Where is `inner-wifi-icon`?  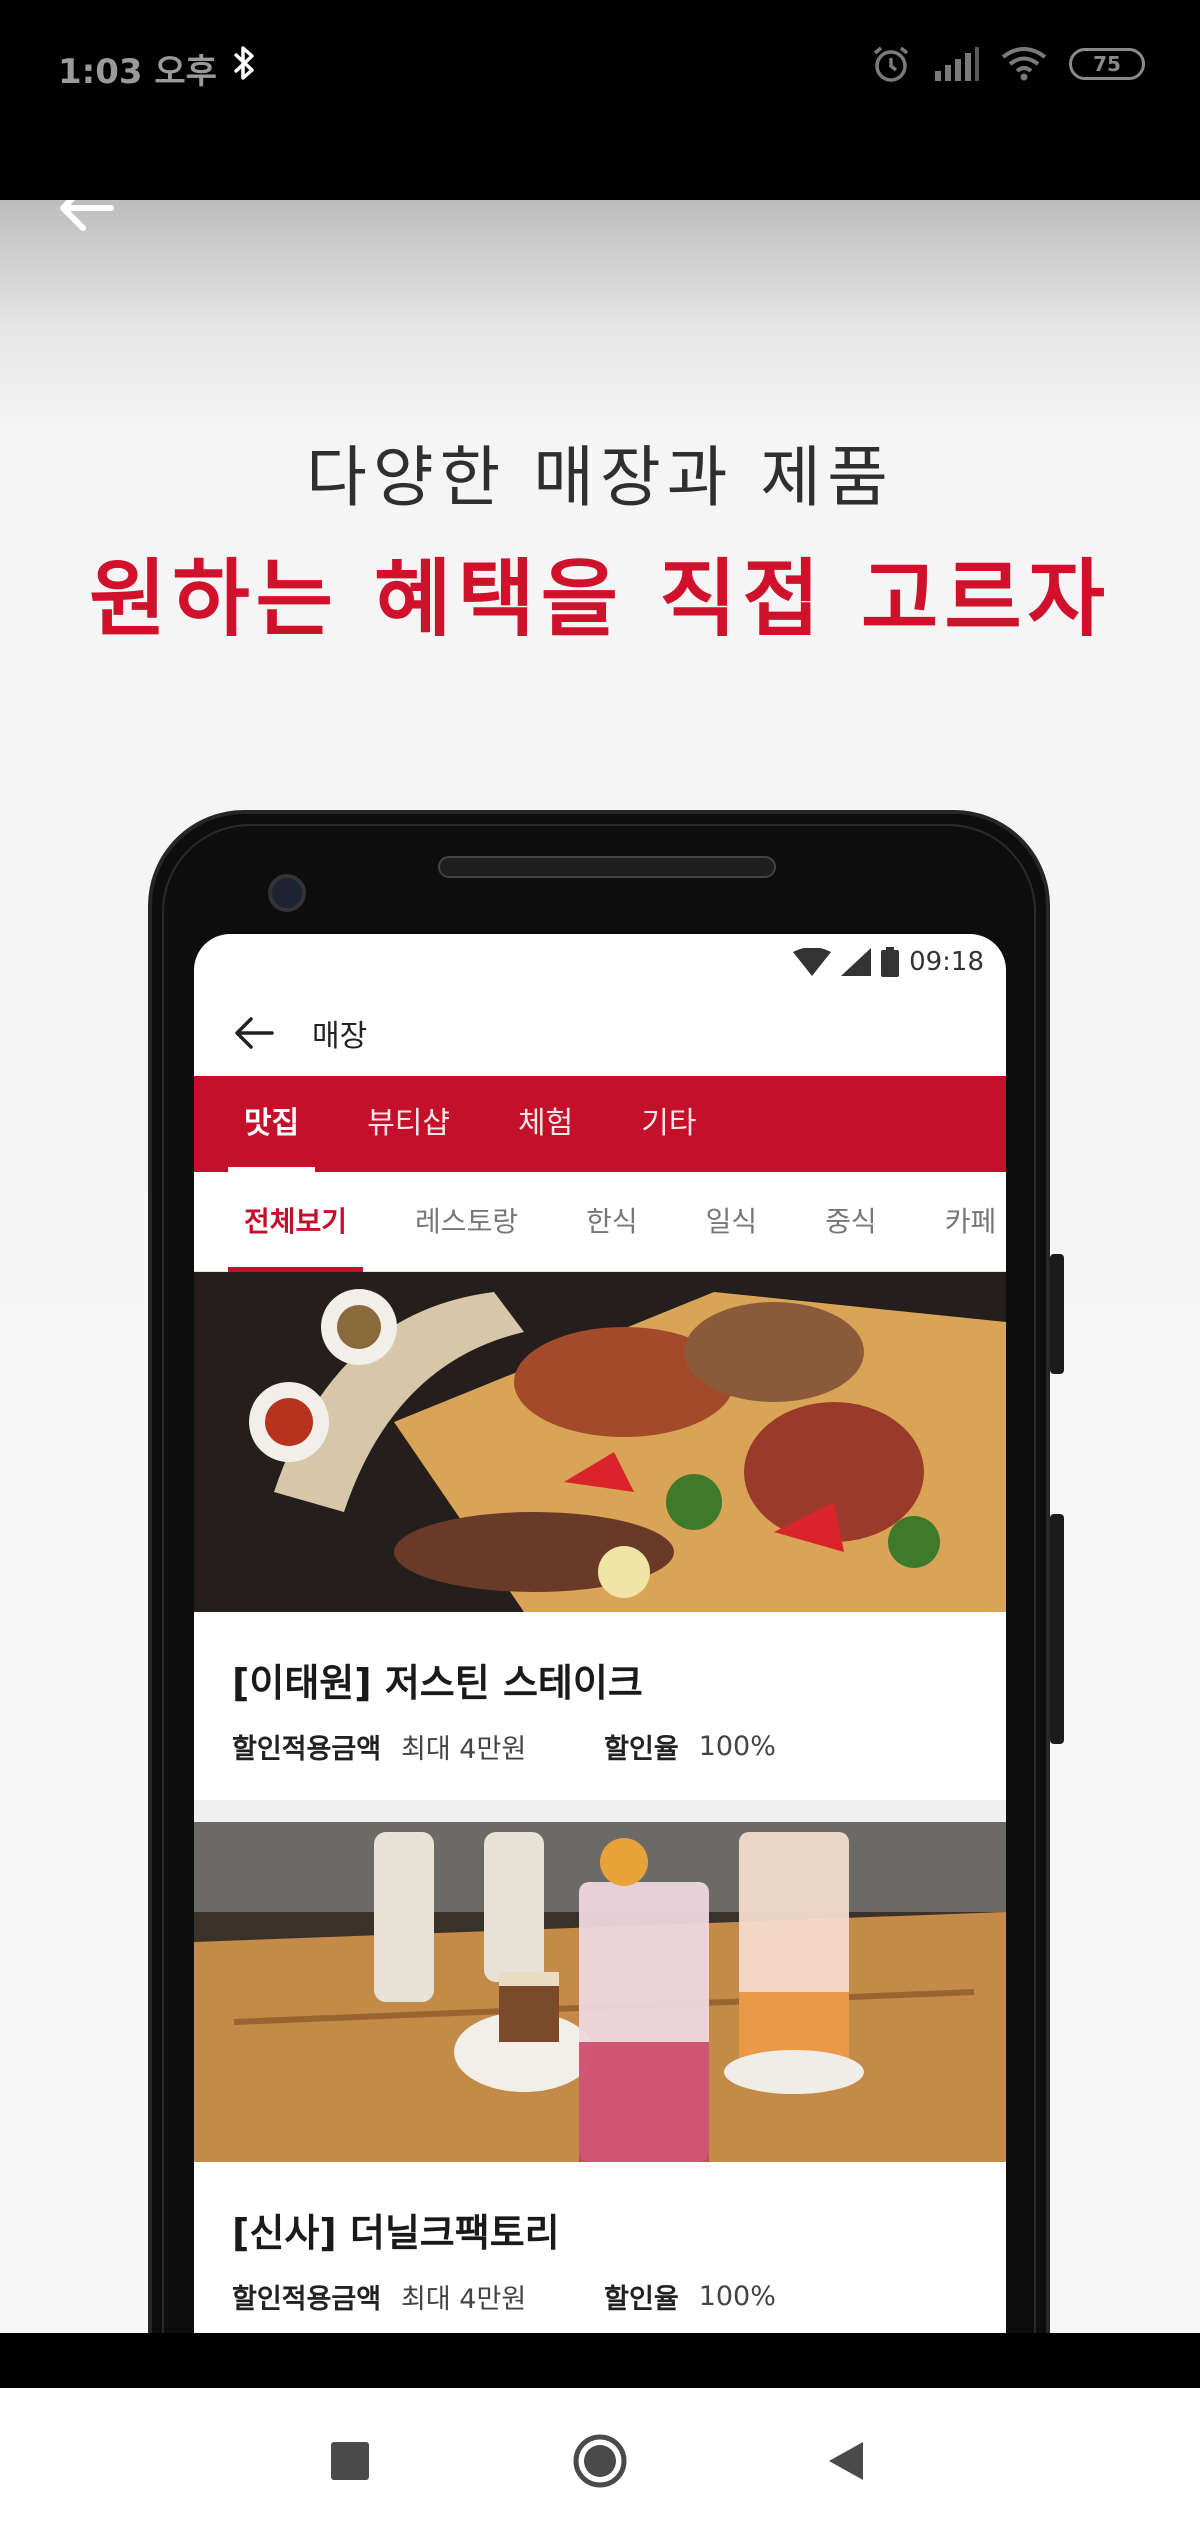 inner-wifi-icon is located at coordinates (812, 962).